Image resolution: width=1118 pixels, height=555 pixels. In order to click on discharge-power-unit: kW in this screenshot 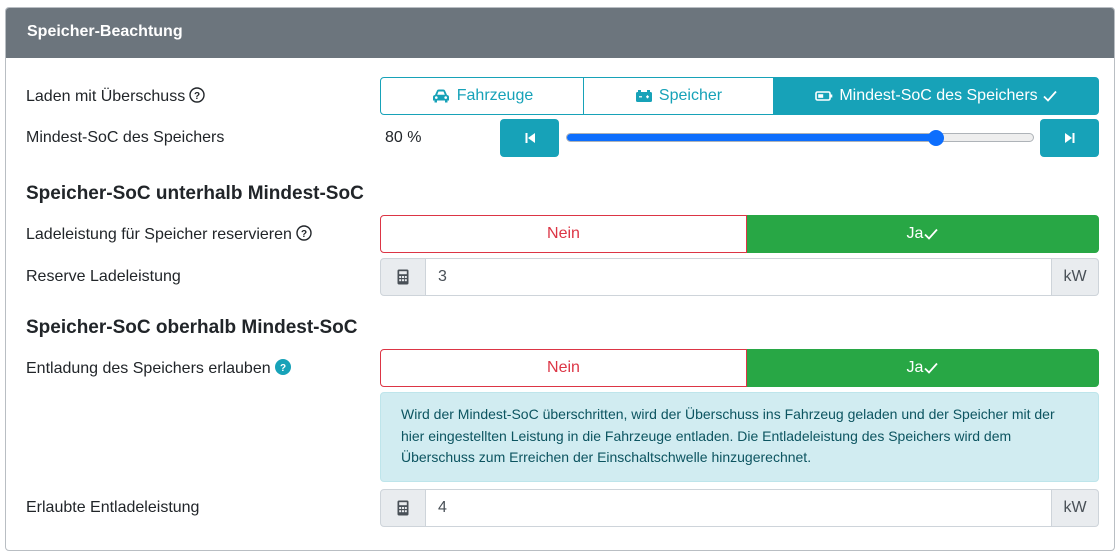, I will do `click(1075, 508)`.